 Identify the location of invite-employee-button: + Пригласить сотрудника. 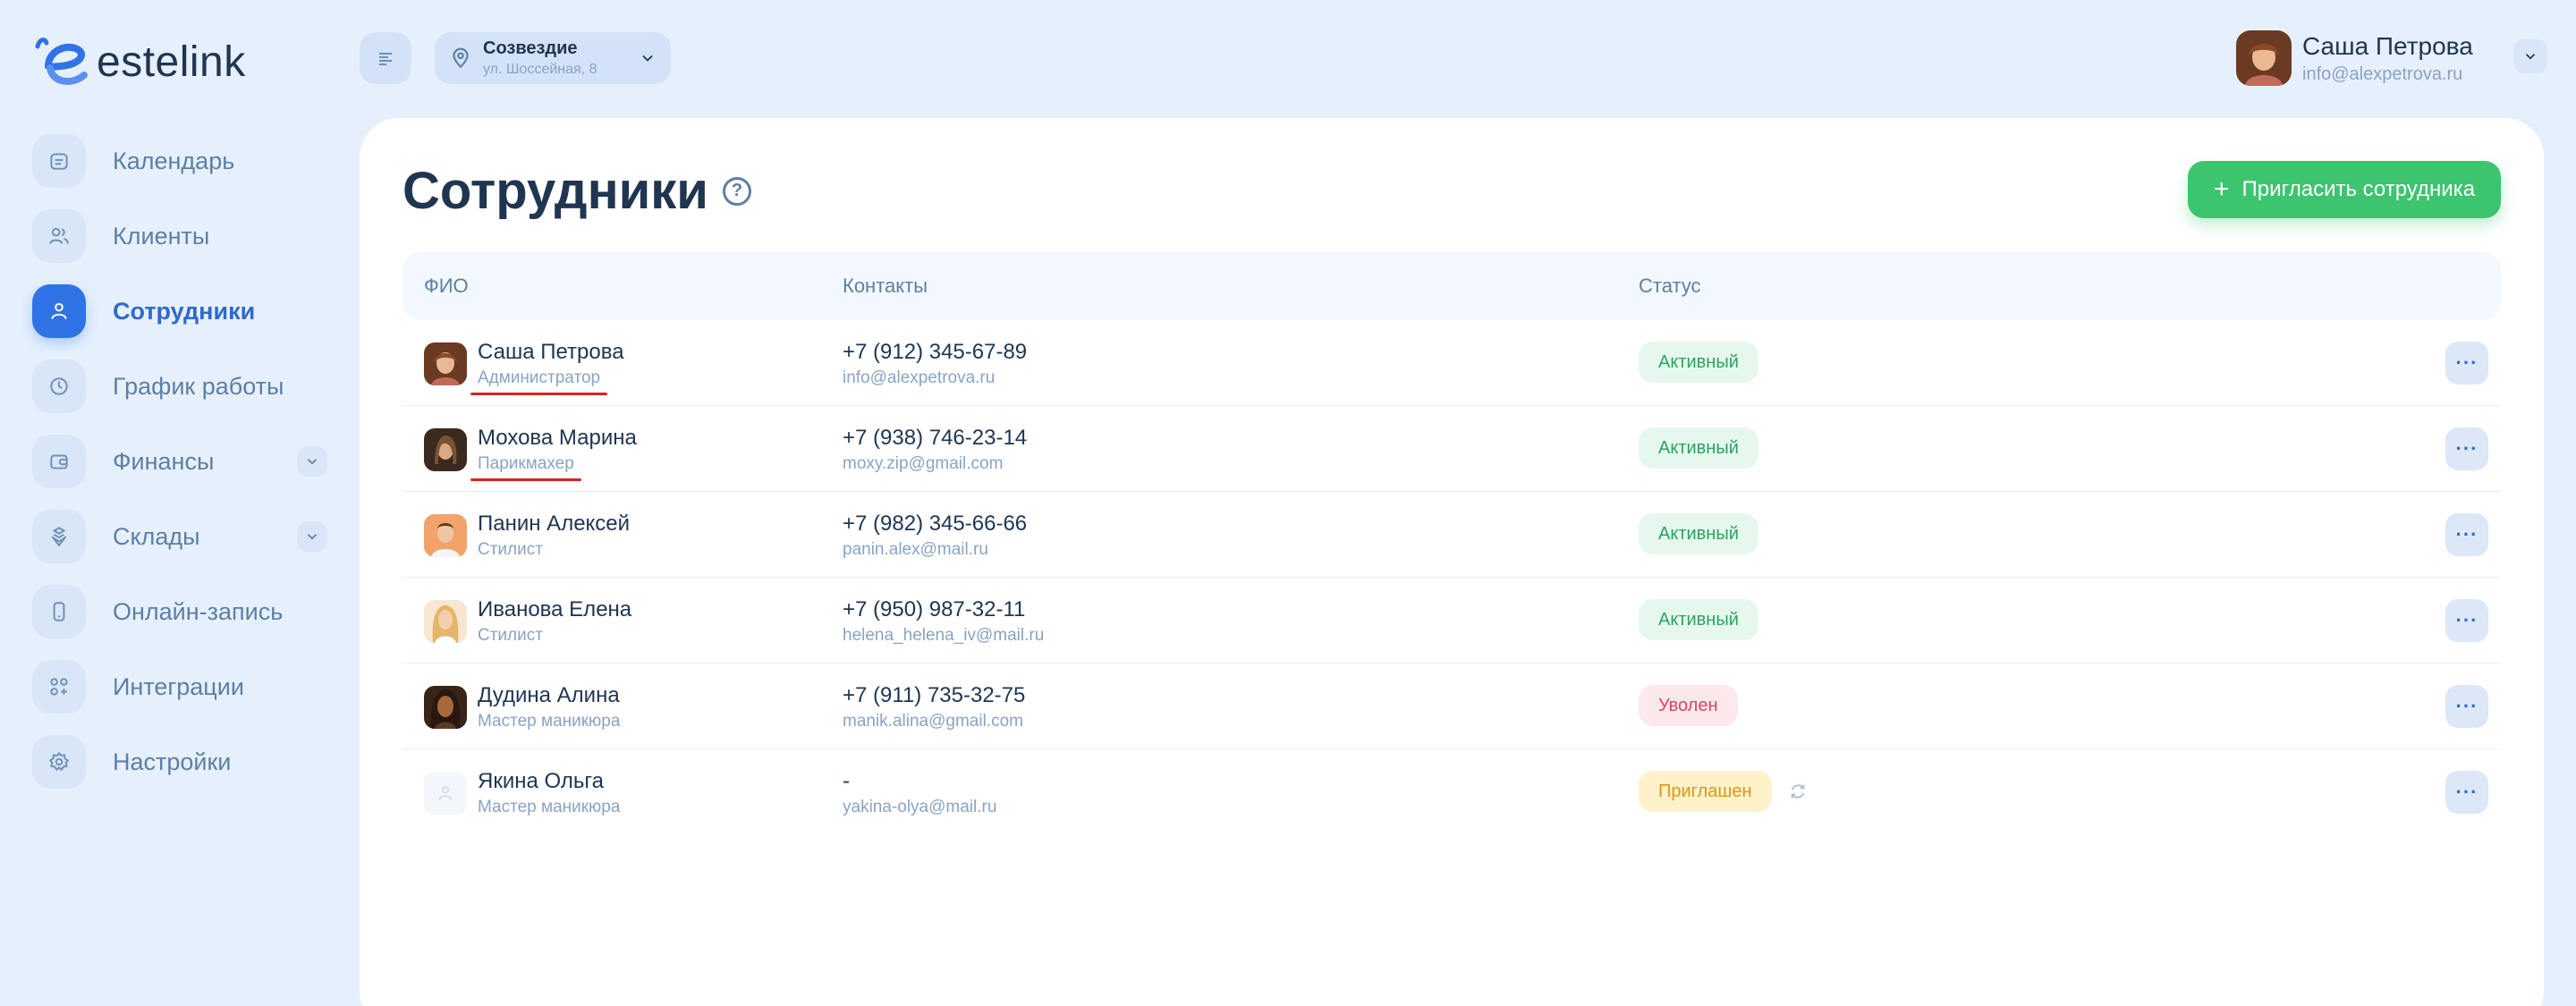
(2344, 189).